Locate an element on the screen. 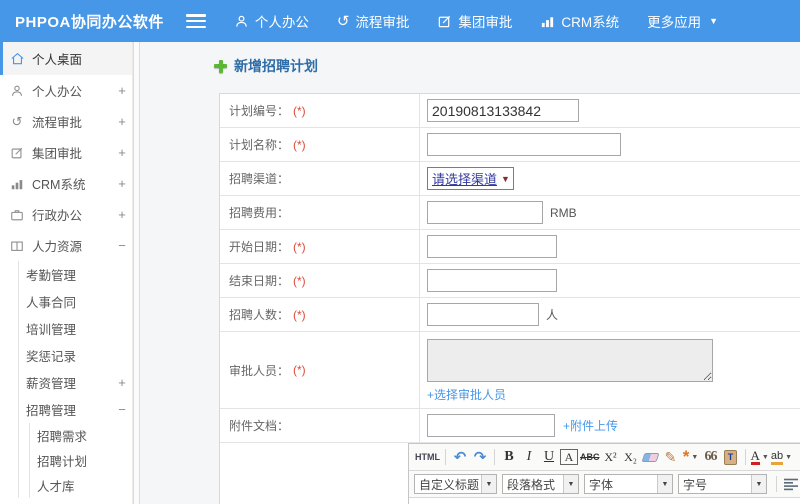 Image resolution: width=800 pixels, height=504 pixels. editor-content-area is located at coordinates (604, 501).